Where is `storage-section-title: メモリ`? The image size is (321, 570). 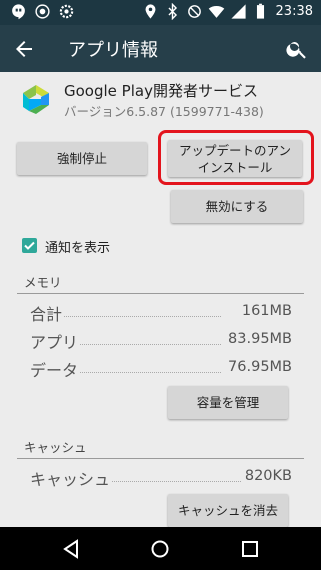
storage-section-title: メモリ is located at coordinates (43, 282).